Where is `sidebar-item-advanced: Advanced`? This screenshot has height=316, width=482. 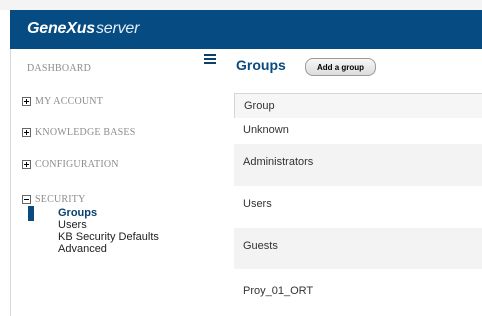
sidebar-item-advanced: Advanced is located at coordinates (82, 249).